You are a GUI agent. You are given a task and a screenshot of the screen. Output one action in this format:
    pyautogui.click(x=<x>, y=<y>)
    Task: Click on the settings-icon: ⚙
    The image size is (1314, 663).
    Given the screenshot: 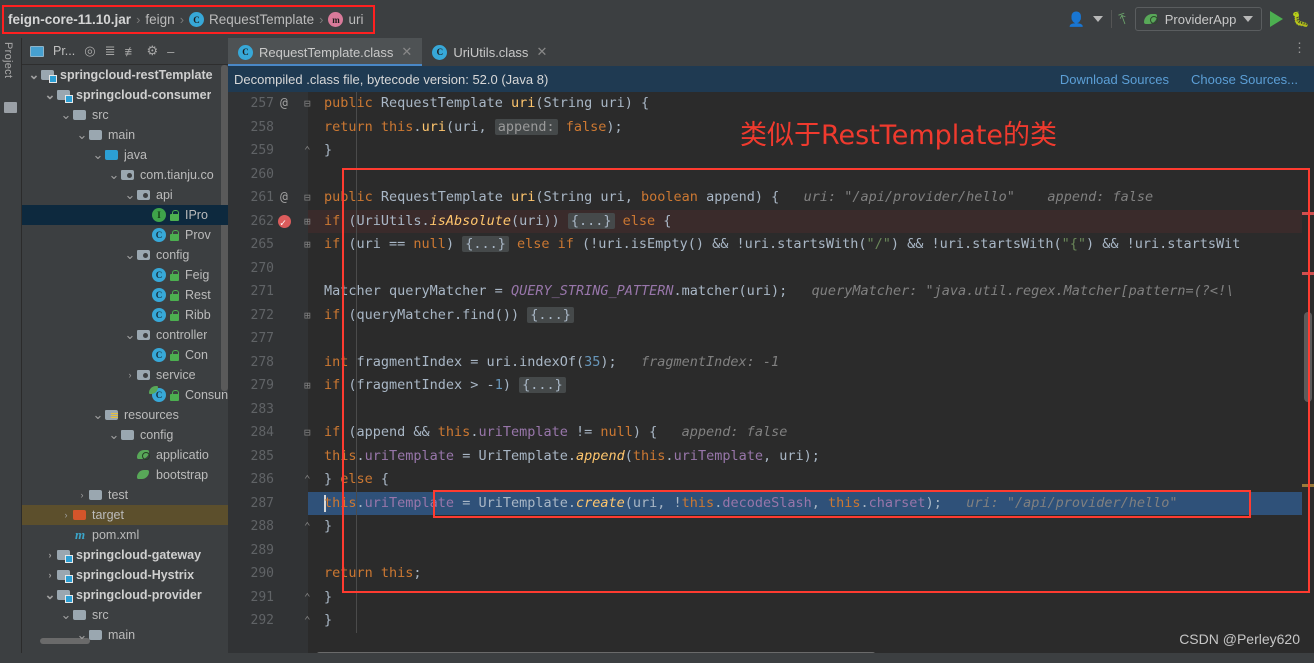 What is the action you would take?
    pyautogui.click(x=152, y=51)
    